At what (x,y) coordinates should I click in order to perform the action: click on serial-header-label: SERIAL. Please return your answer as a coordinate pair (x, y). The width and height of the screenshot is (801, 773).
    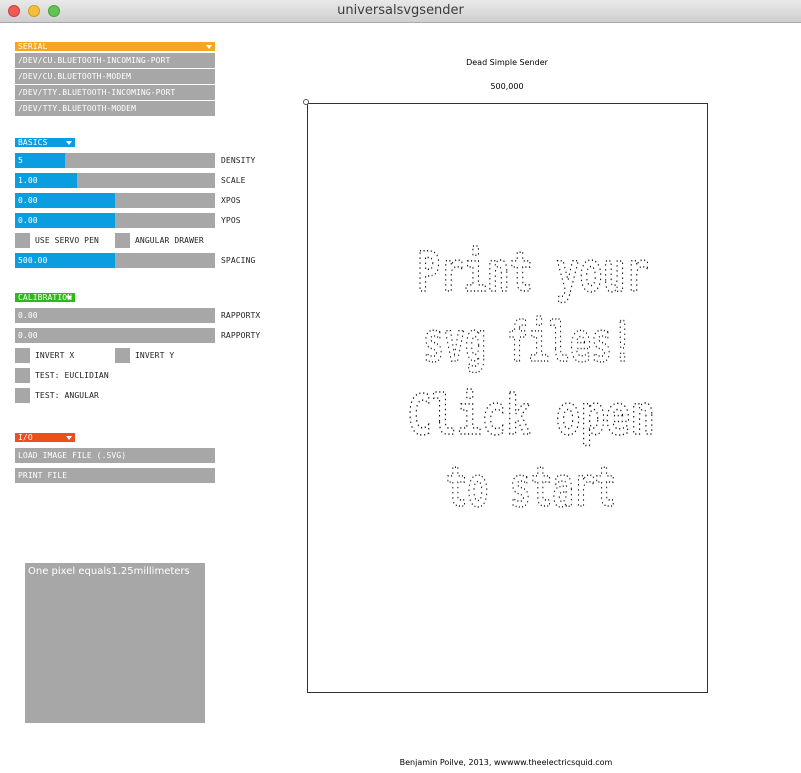
    Looking at the image, I should click on (33, 46).